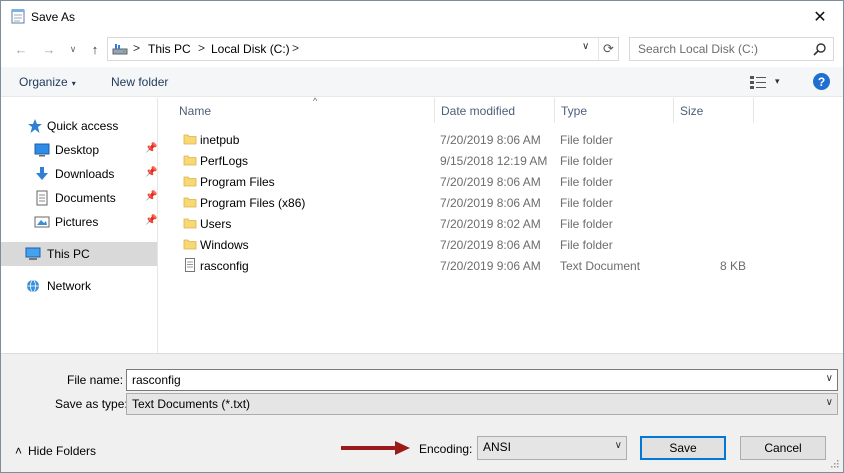 The width and height of the screenshot is (844, 473). Describe the element at coordinates (237, 182) in the screenshot. I see `file-name: Program Files` at that location.